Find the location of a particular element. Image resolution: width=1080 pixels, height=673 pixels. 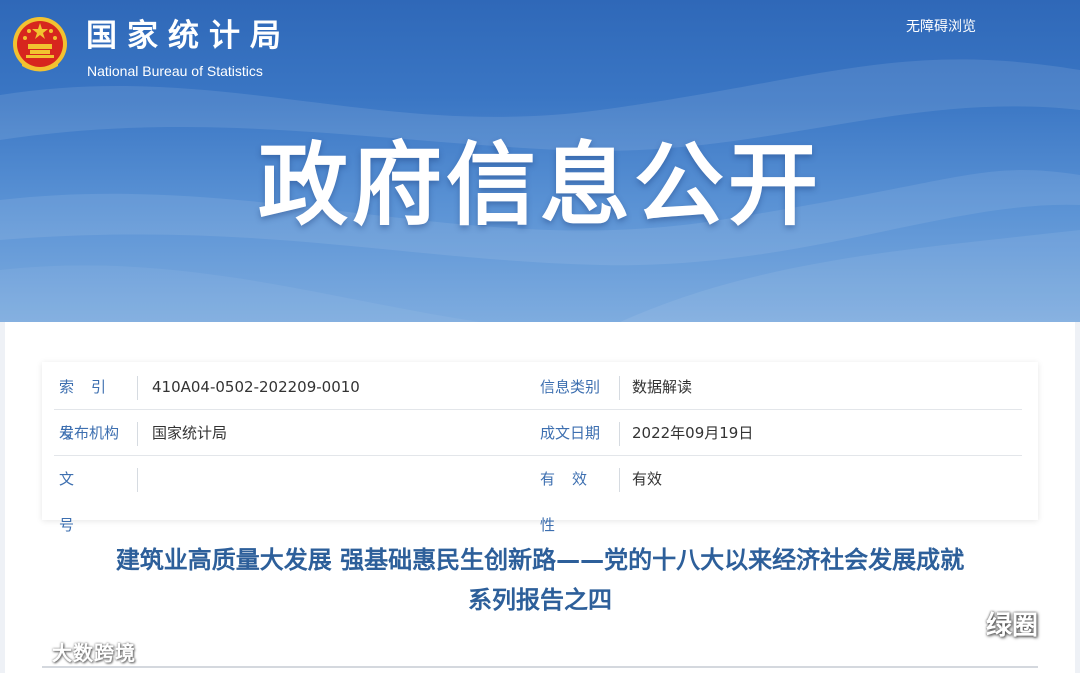

index-number-label: 索引号 is located at coordinates (92, 403).